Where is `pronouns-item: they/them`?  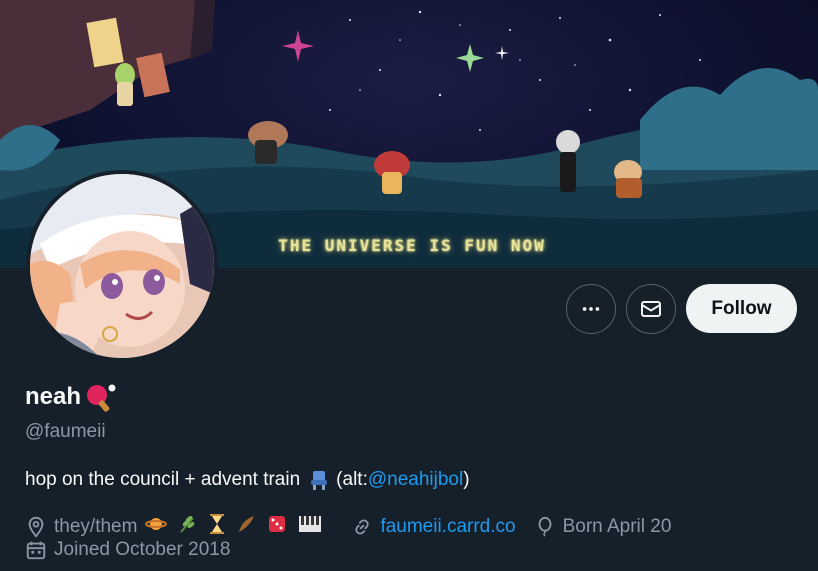 pronouns-item: they/them is located at coordinates (179, 527).